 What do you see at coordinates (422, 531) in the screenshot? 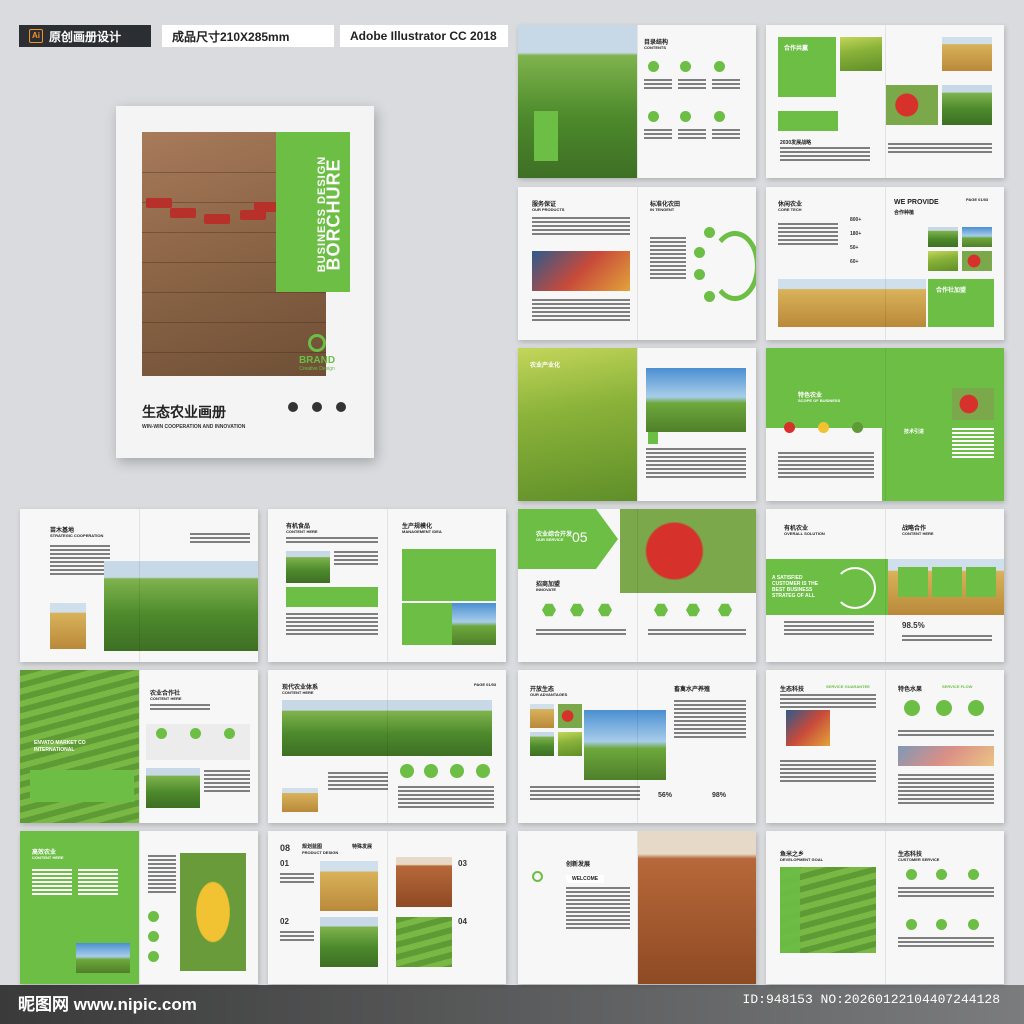
I see `spread-sub-2: MANAGEMENT IDEA` at bounding box center [422, 531].